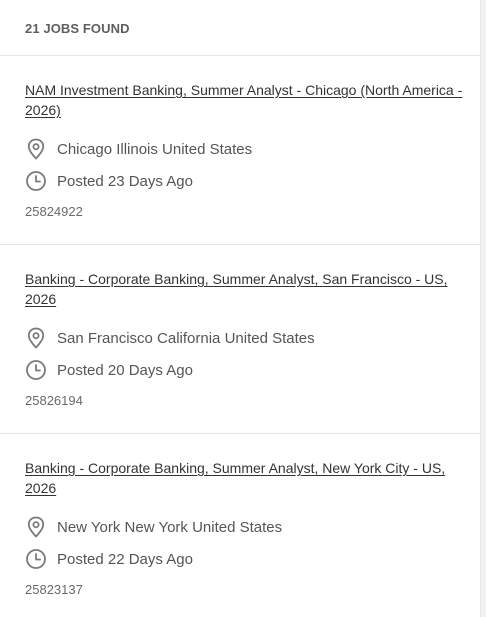 The width and height of the screenshot is (486, 617). Describe the element at coordinates (54, 211) in the screenshot. I see `job-id: 25824922` at that location.